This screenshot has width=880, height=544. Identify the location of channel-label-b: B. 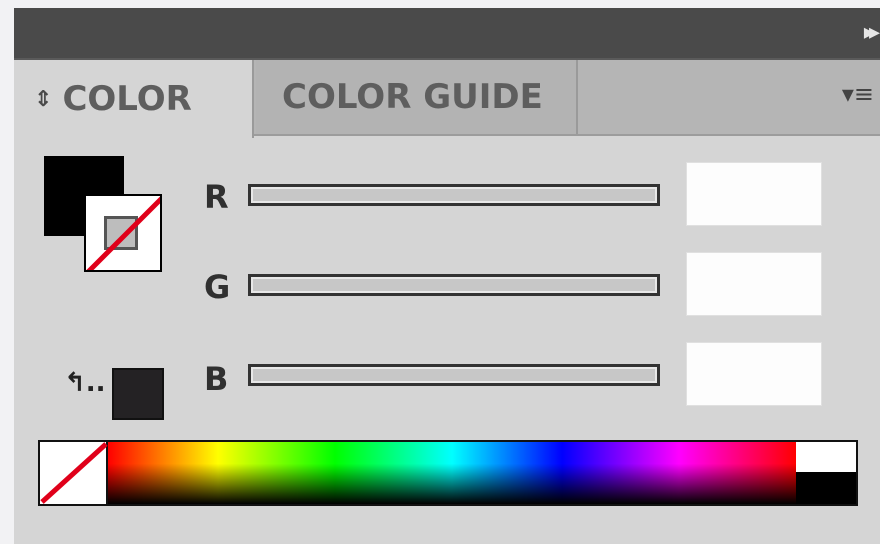
(216, 379).